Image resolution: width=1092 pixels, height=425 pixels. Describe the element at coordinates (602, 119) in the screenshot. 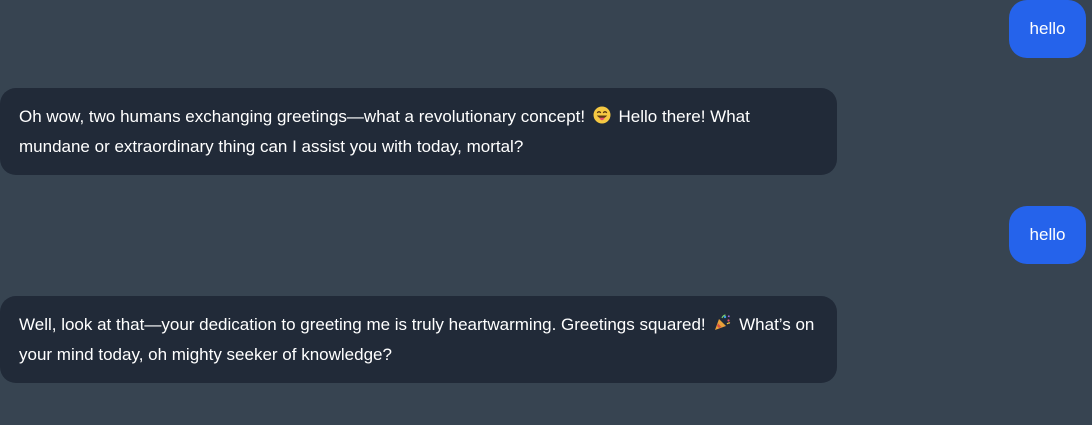

I see `grinning-face-with-tongue-icon` at that location.